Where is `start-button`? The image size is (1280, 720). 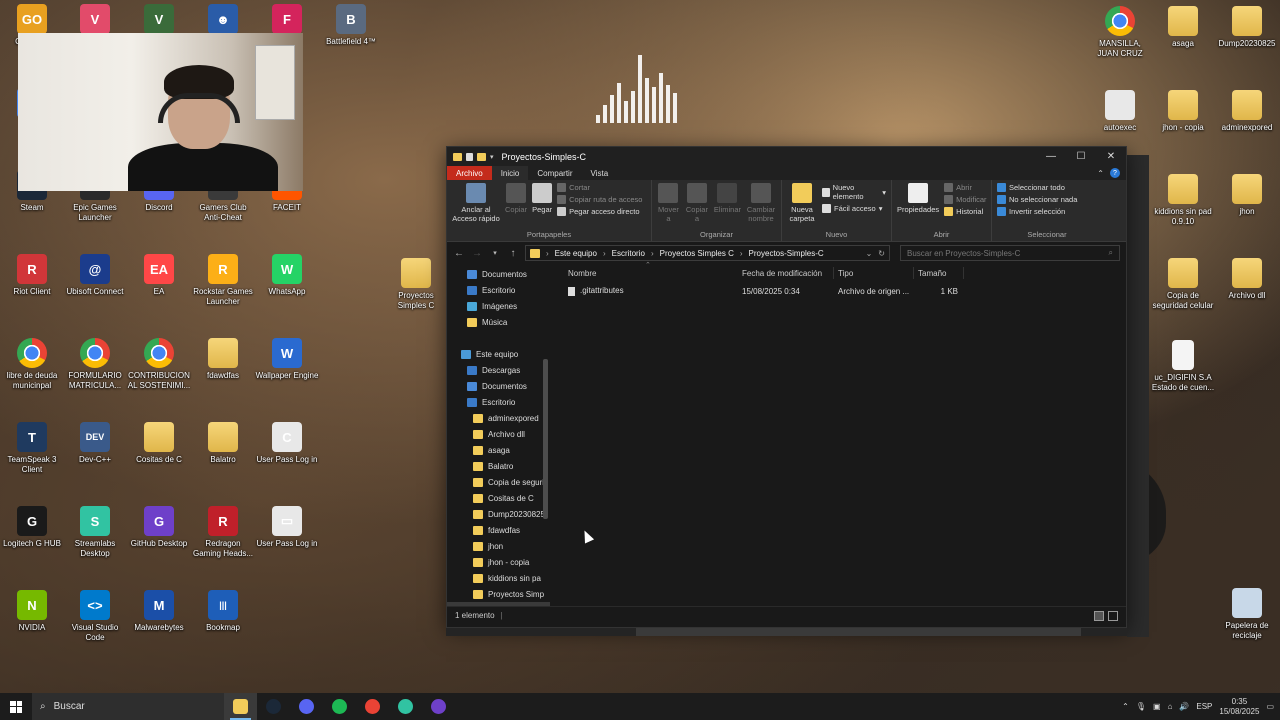
start-button is located at coordinates (16, 706).